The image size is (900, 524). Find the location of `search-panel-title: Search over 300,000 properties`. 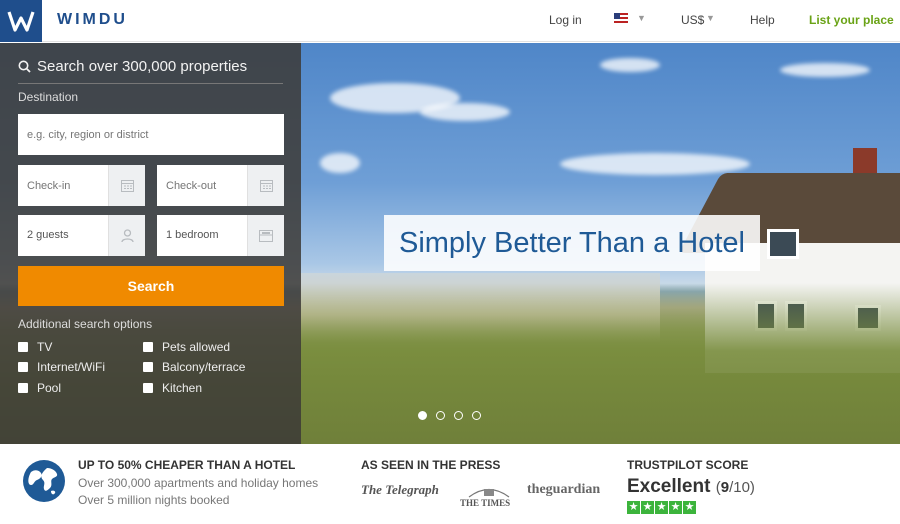

search-panel-title: Search over 300,000 properties is located at coordinates (132, 66).